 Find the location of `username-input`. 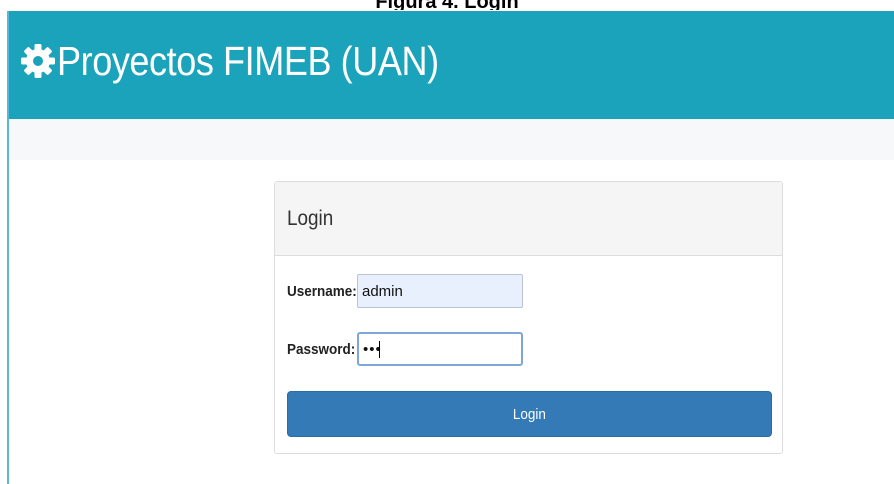

username-input is located at coordinates (440, 291).